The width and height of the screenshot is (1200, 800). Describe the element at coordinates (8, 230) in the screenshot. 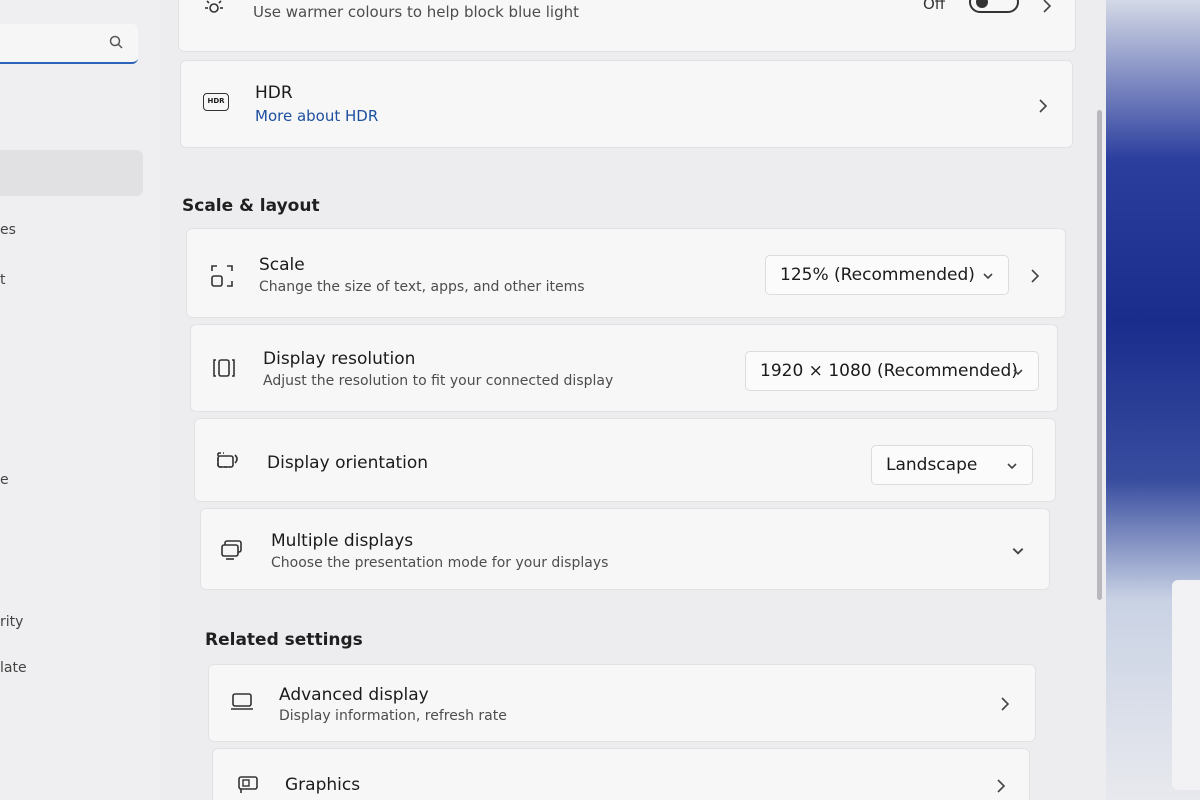

I see `sidebar-item-label: es` at that location.